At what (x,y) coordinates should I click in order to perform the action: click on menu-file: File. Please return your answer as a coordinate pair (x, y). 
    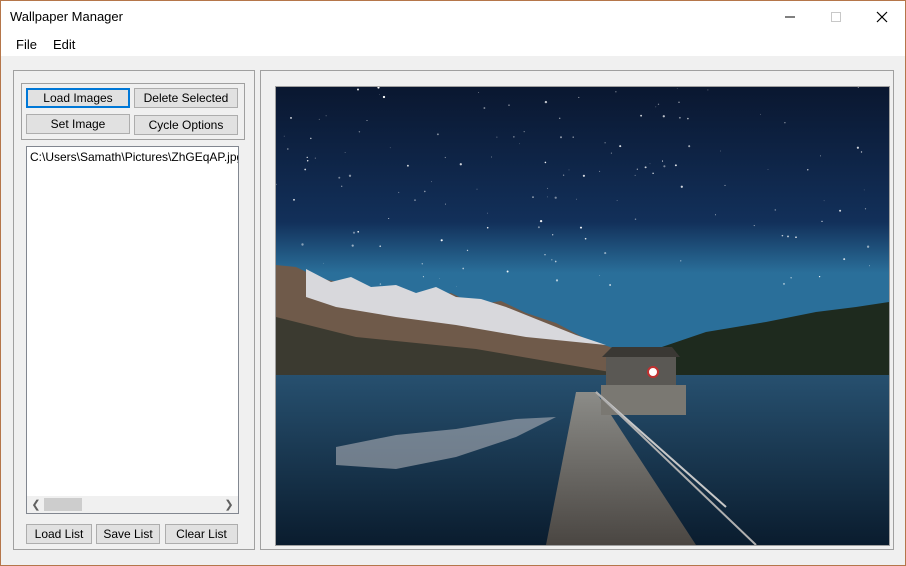
    Looking at the image, I should click on (26, 44).